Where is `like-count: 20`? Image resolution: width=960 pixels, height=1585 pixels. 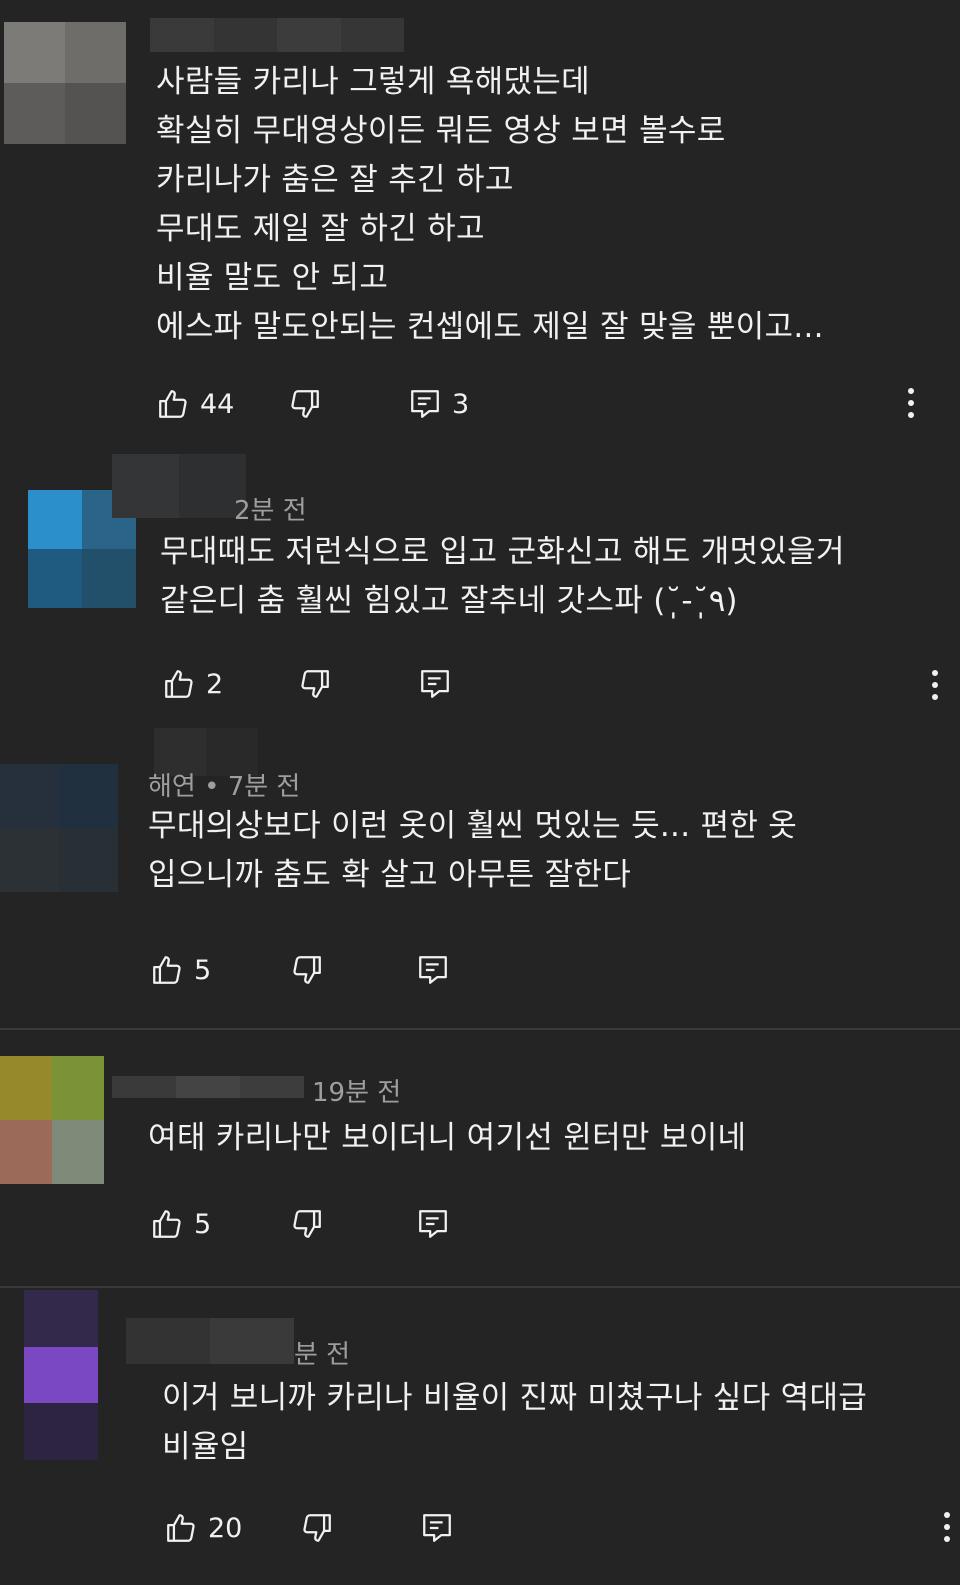
like-count: 20 is located at coordinates (225, 1528).